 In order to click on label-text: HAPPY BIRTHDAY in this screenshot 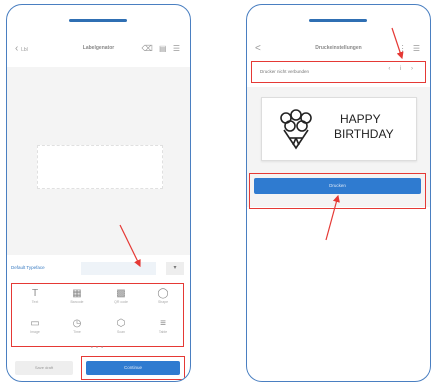, I will do `click(364, 127)`.